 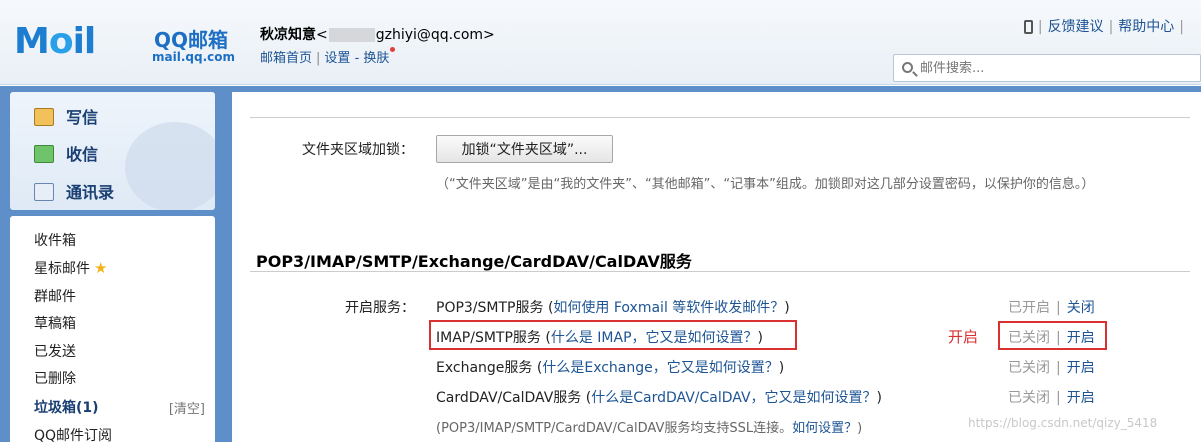 I want to click on service-name: POP3/SMTP服务, so click(x=490, y=308).